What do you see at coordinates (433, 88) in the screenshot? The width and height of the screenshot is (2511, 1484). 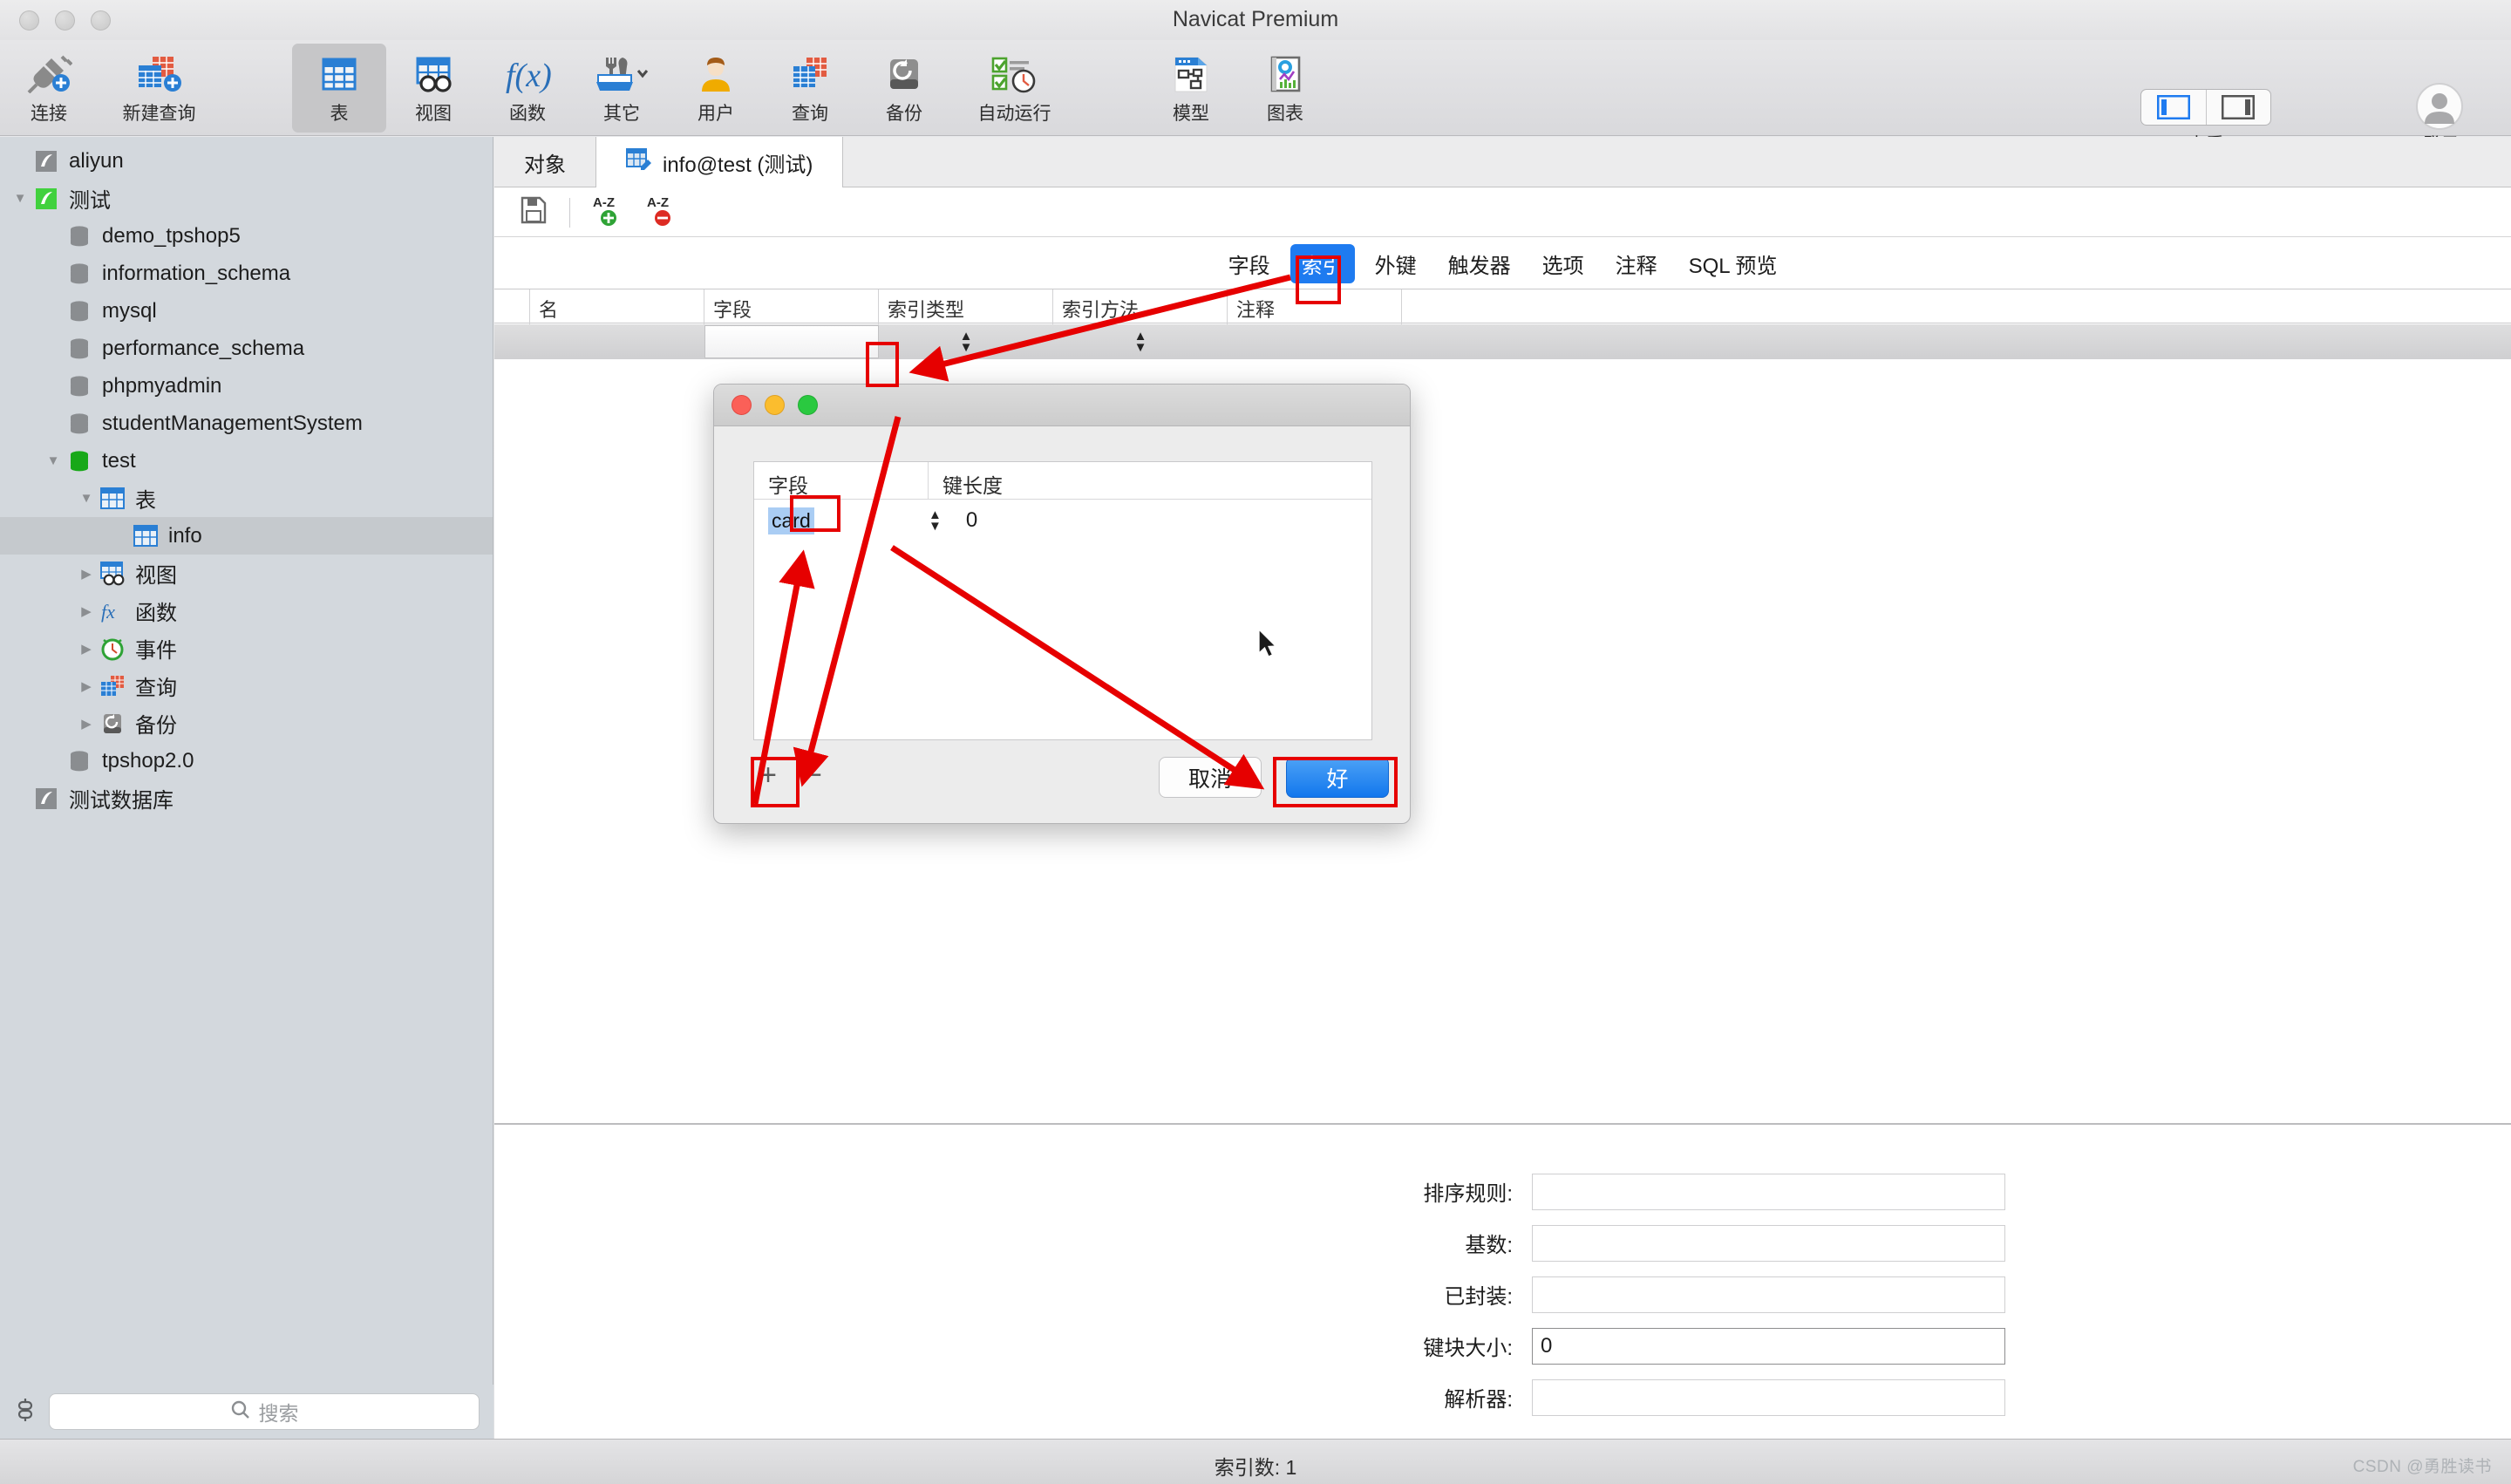 I see `toolbar-item-view: 视图` at bounding box center [433, 88].